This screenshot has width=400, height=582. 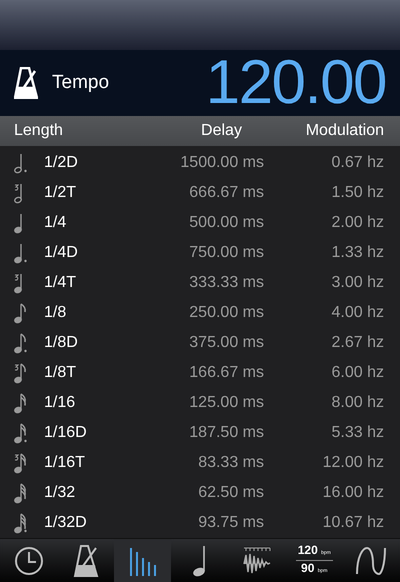 What do you see at coordinates (230, 523) in the screenshot?
I see `delay-cell-text: 93.75 ms` at bounding box center [230, 523].